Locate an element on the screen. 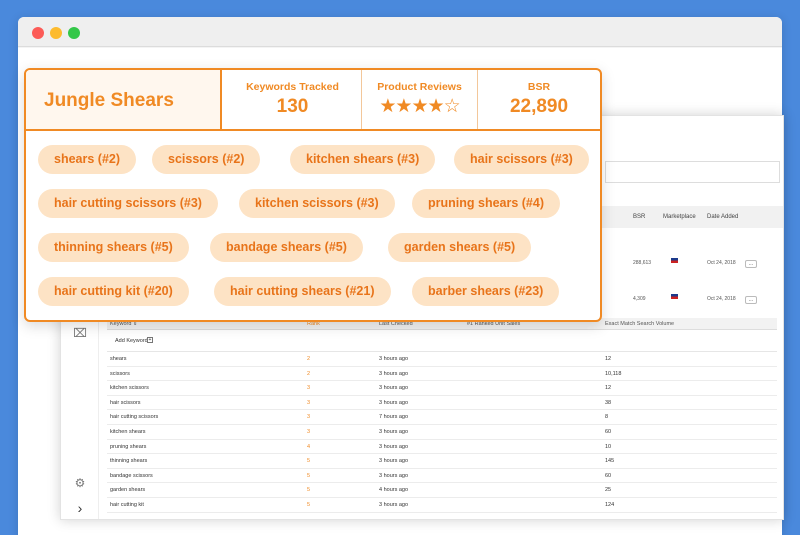 The width and height of the screenshot is (800, 535). product-bsr: 4,309 is located at coordinates (639, 299).